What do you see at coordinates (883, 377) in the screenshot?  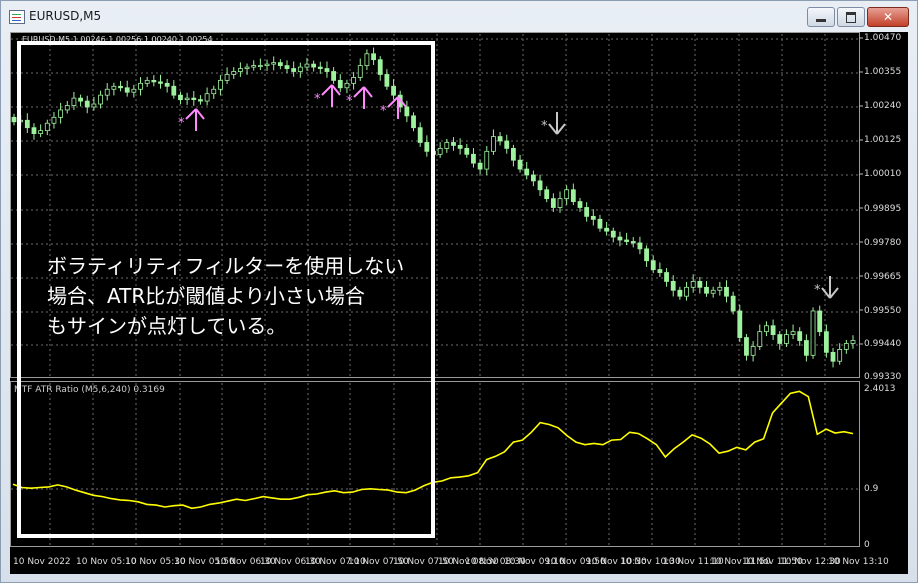 I see `price-label: 0.99330` at bounding box center [883, 377].